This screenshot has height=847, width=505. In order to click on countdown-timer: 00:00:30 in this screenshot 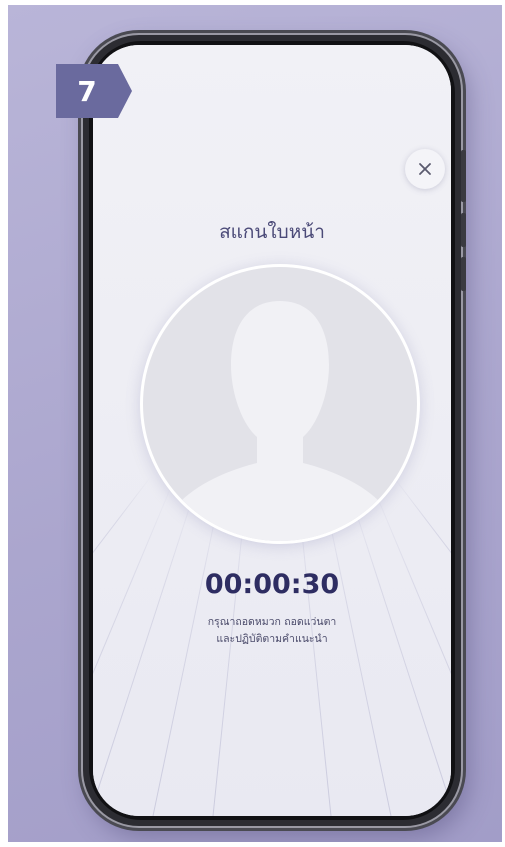, I will do `click(272, 584)`.